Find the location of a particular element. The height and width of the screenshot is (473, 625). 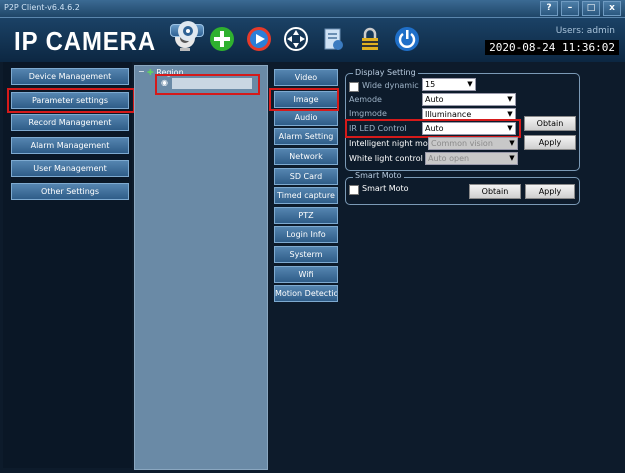

imgmode-value: Illuminance is located at coordinates (448, 114).